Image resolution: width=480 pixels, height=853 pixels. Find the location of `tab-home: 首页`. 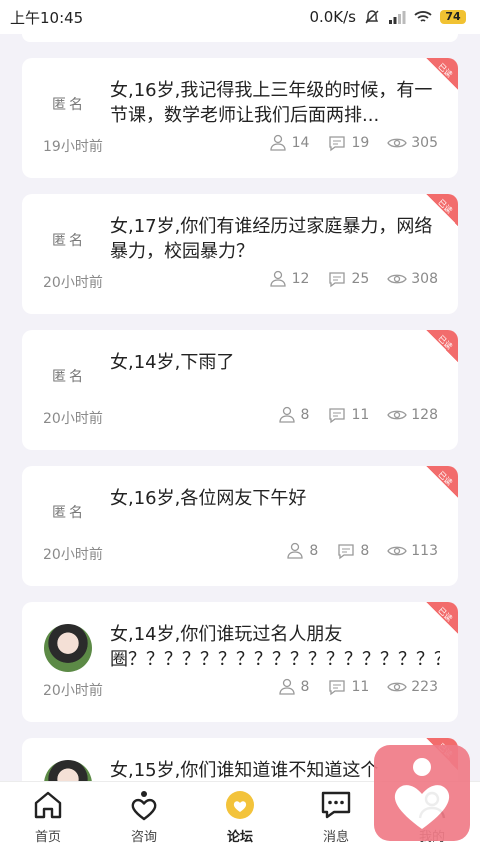

tab-home: 首页 is located at coordinates (48, 817).